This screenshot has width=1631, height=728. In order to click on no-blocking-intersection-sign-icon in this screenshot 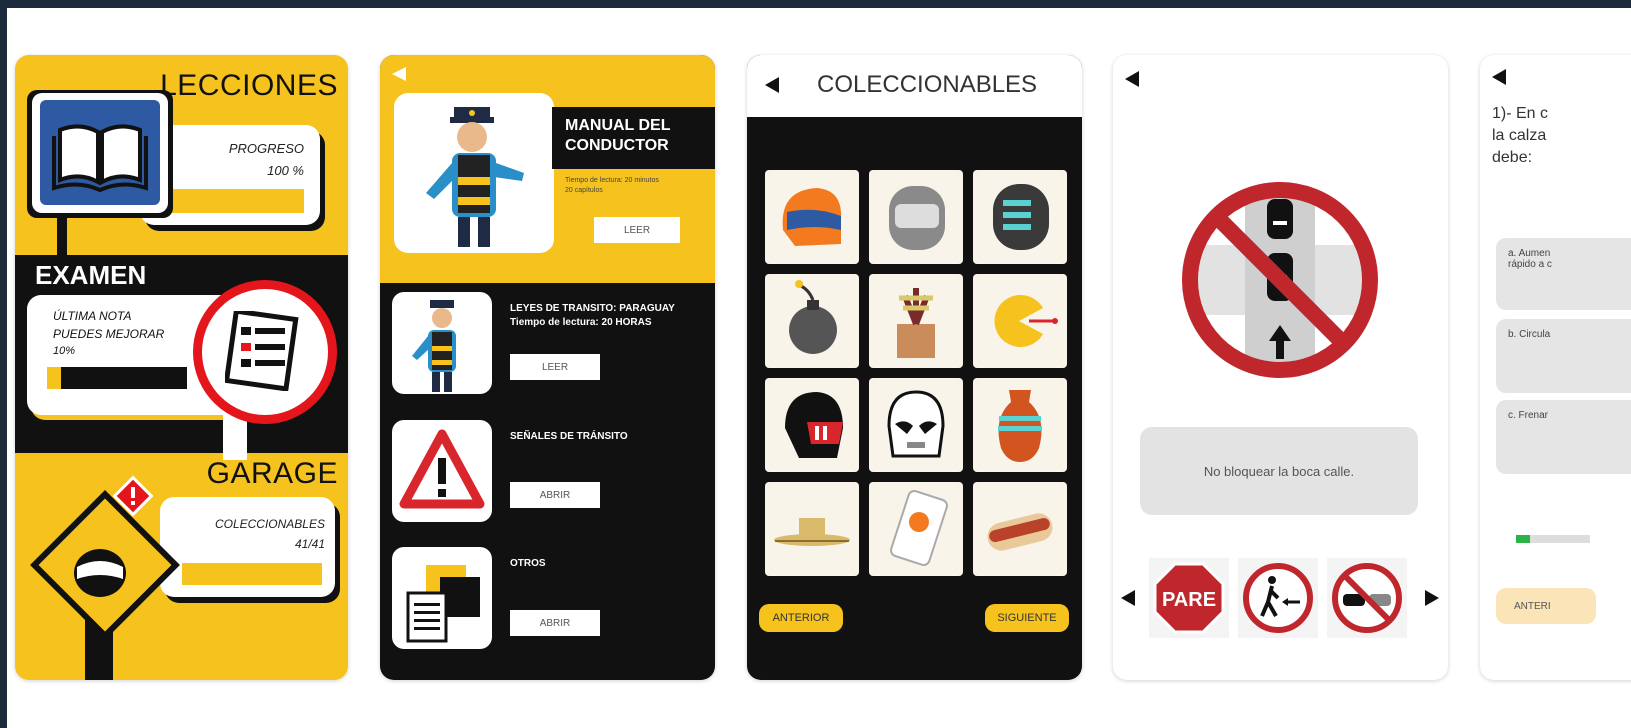, I will do `click(1280, 280)`.